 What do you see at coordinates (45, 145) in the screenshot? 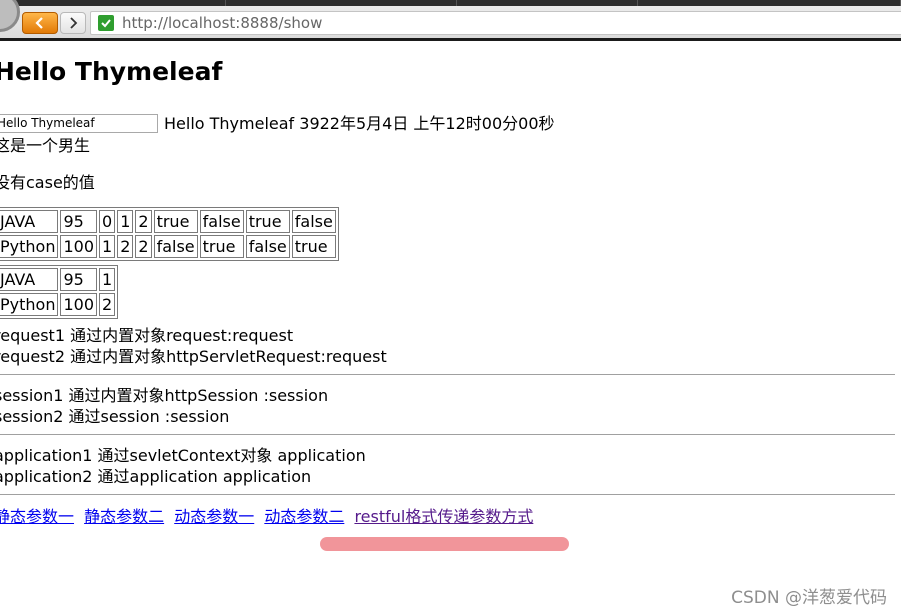
I see `gender-text: 这是一个男生` at bounding box center [45, 145].